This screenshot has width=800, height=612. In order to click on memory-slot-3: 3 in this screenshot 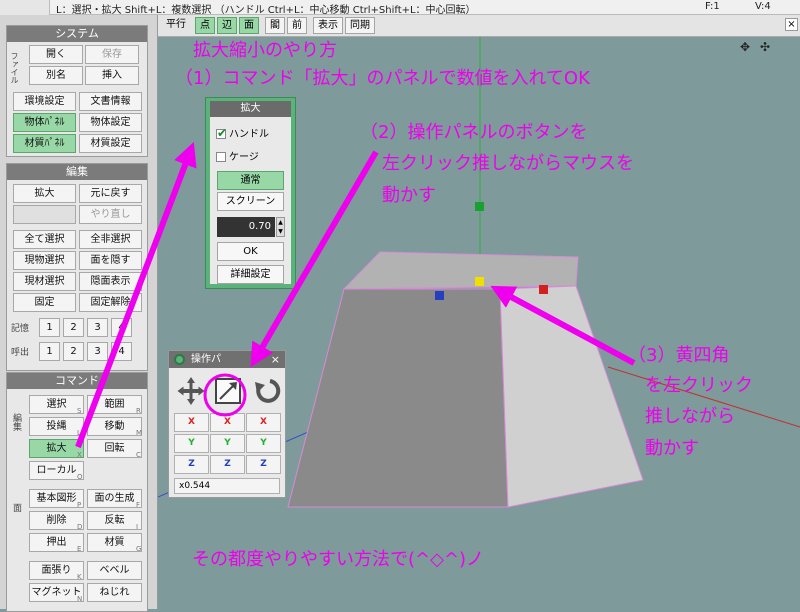, I will do `click(97, 327)`.